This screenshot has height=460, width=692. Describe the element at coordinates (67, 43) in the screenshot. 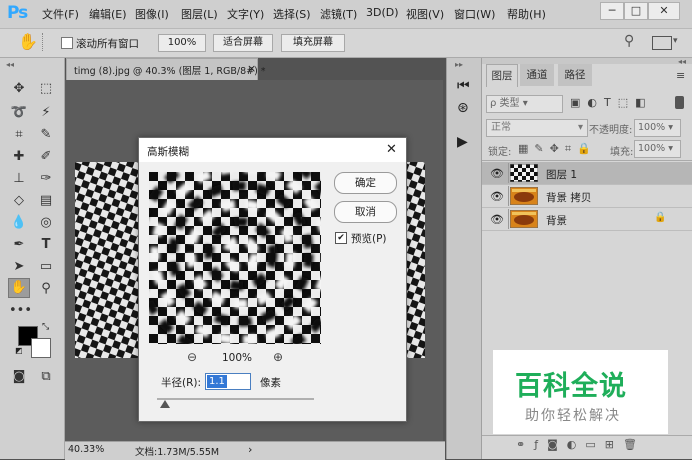

I see `scroll-all-checkbox` at that location.